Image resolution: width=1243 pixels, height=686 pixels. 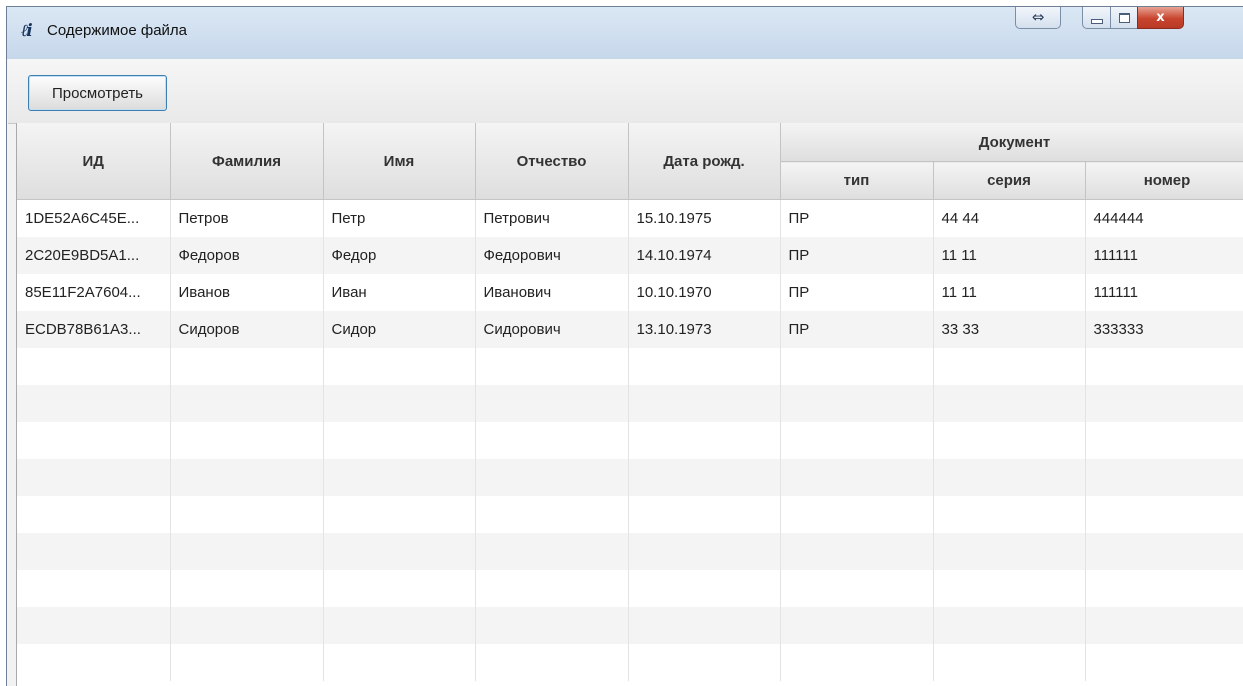 What do you see at coordinates (247, 329) in the screenshot?
I see `last-name-cell: Сидоров` at bounding box center [247, 329].